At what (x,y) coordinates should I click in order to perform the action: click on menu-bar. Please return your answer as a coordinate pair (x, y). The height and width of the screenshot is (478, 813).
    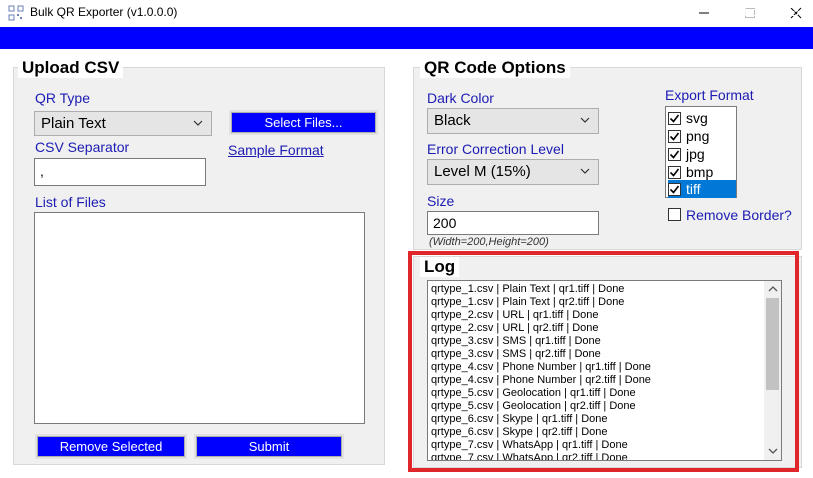
    Looking at the image, I should click on (406, 38).